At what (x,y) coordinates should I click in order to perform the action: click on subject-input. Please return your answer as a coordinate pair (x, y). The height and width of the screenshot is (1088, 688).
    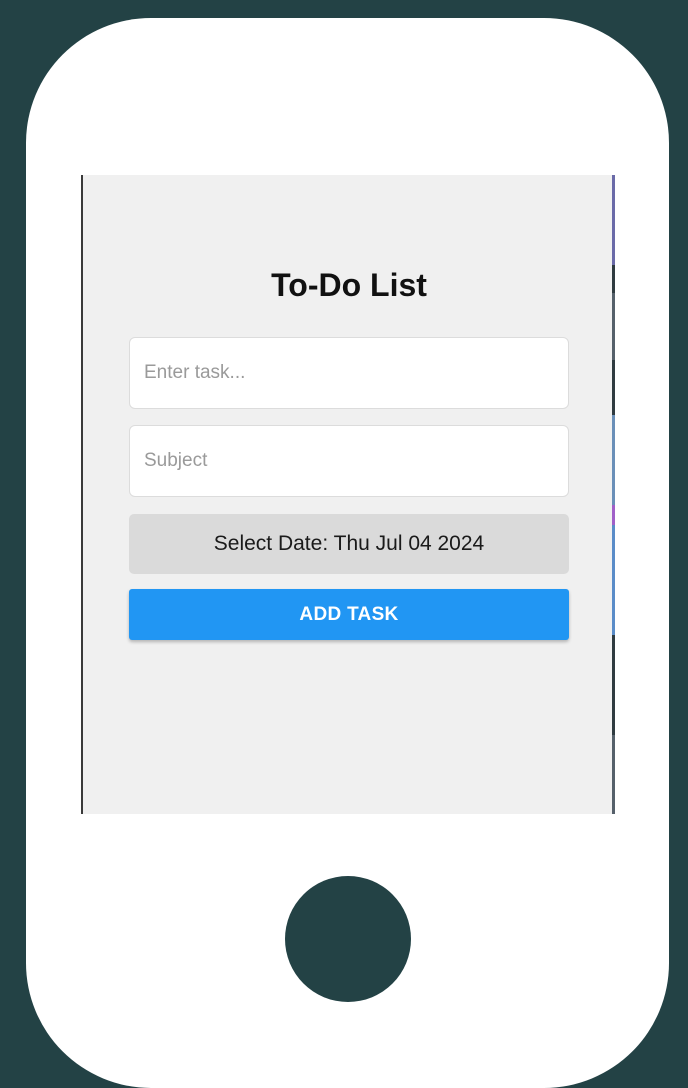
    Looking at the image, I should click on (349, 461).